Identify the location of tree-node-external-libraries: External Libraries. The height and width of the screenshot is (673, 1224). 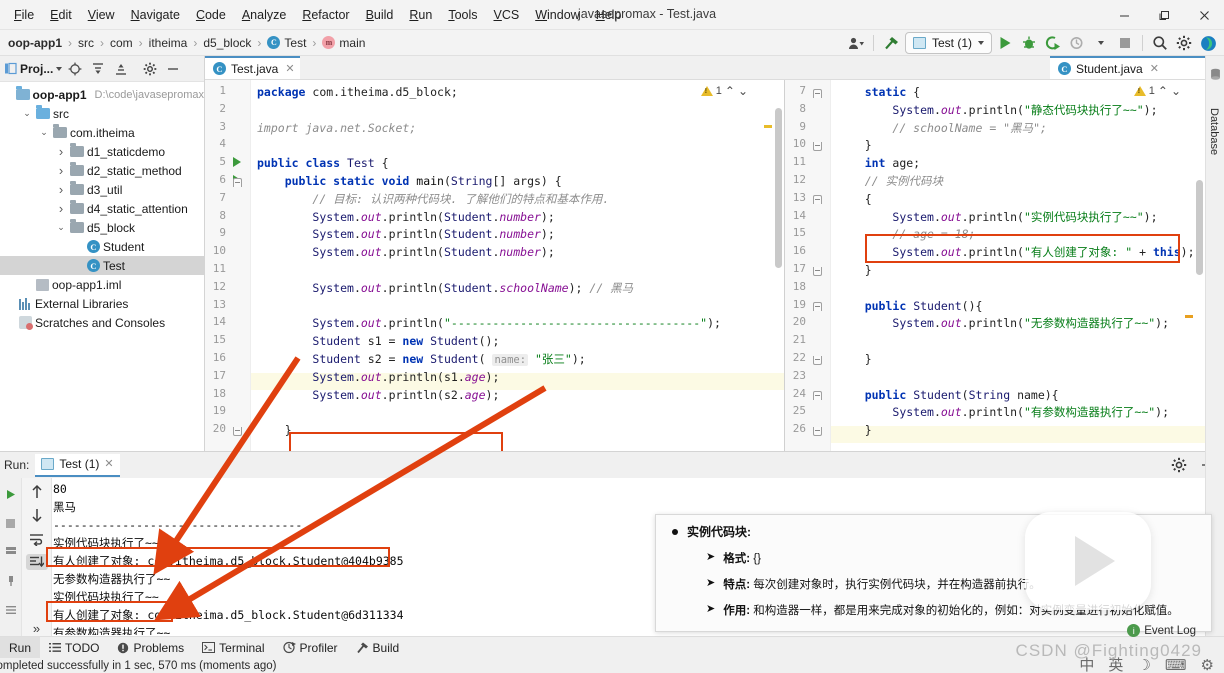
(102, 303).